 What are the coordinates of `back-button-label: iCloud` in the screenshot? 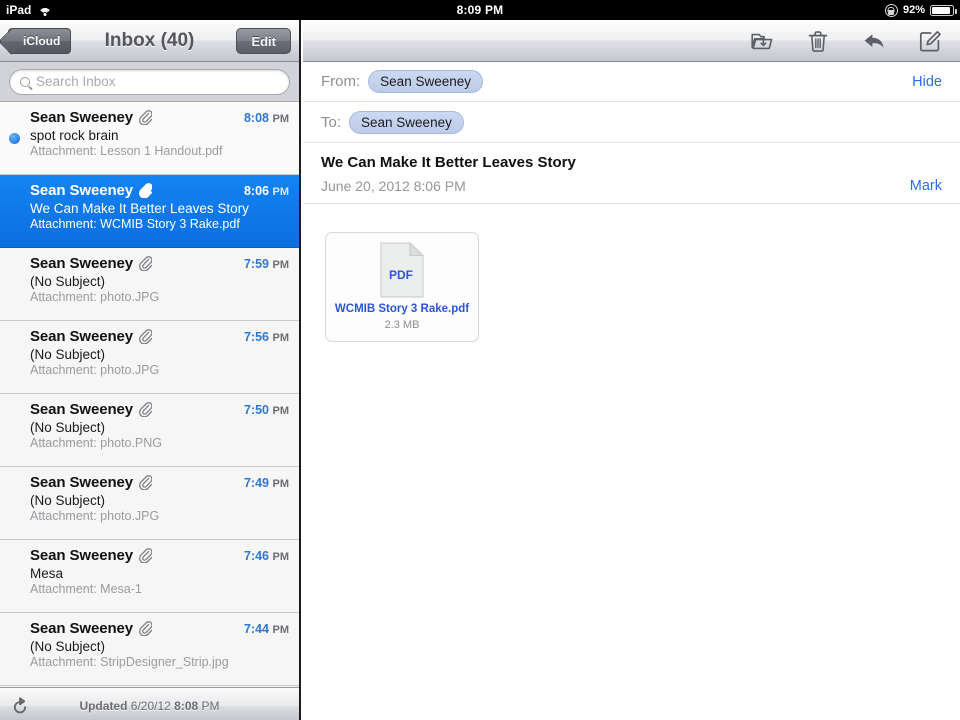 It's located at (42, 41).